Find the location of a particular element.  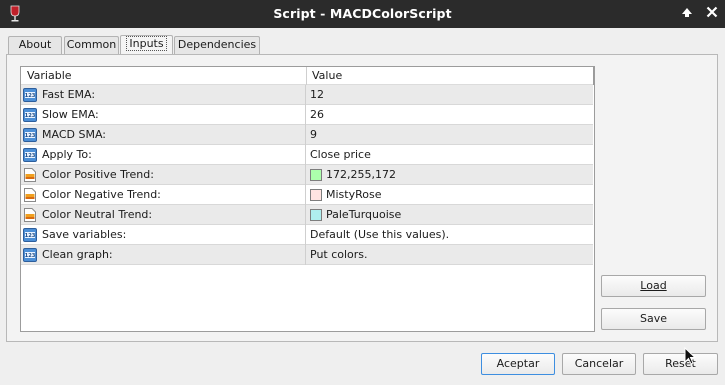

table-row: 123 Fast EMA: 12 is located at coordinates (307, 95).